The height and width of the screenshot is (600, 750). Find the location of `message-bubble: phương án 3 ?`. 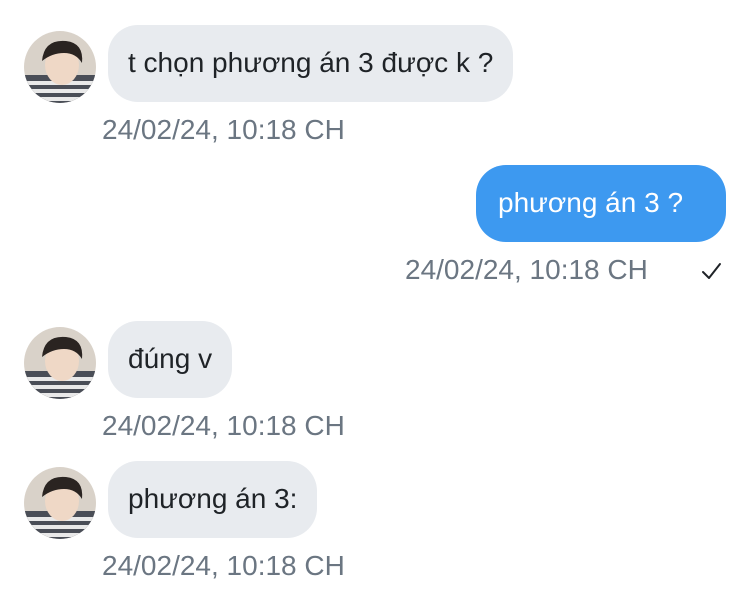

message-bubble: phương án 3 ? is located at coordinates (601, 203).